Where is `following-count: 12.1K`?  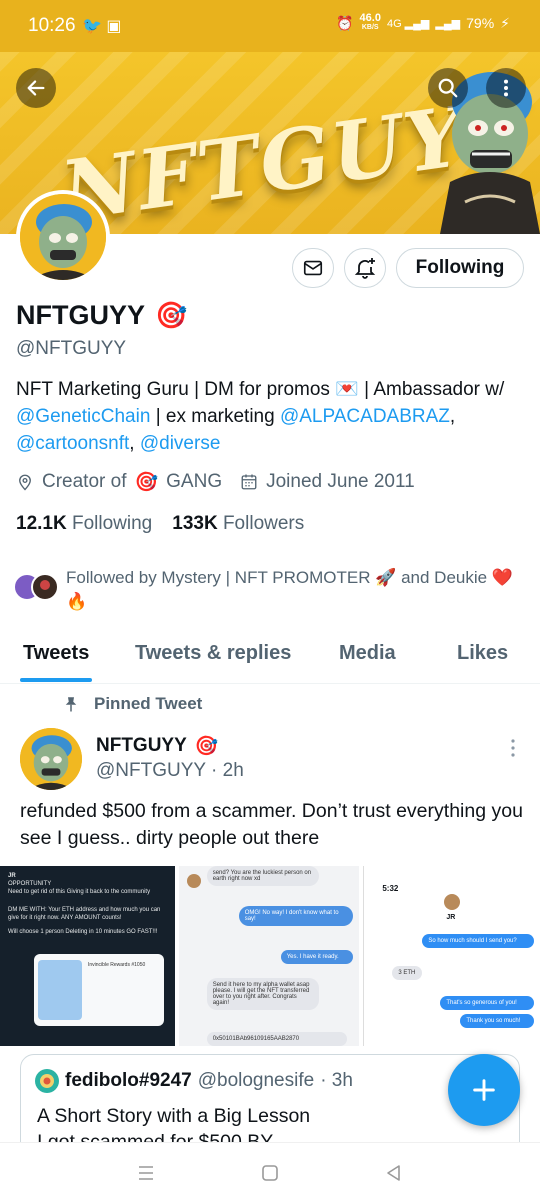 following-count: 12.1K is located at coordinates (41, 523).